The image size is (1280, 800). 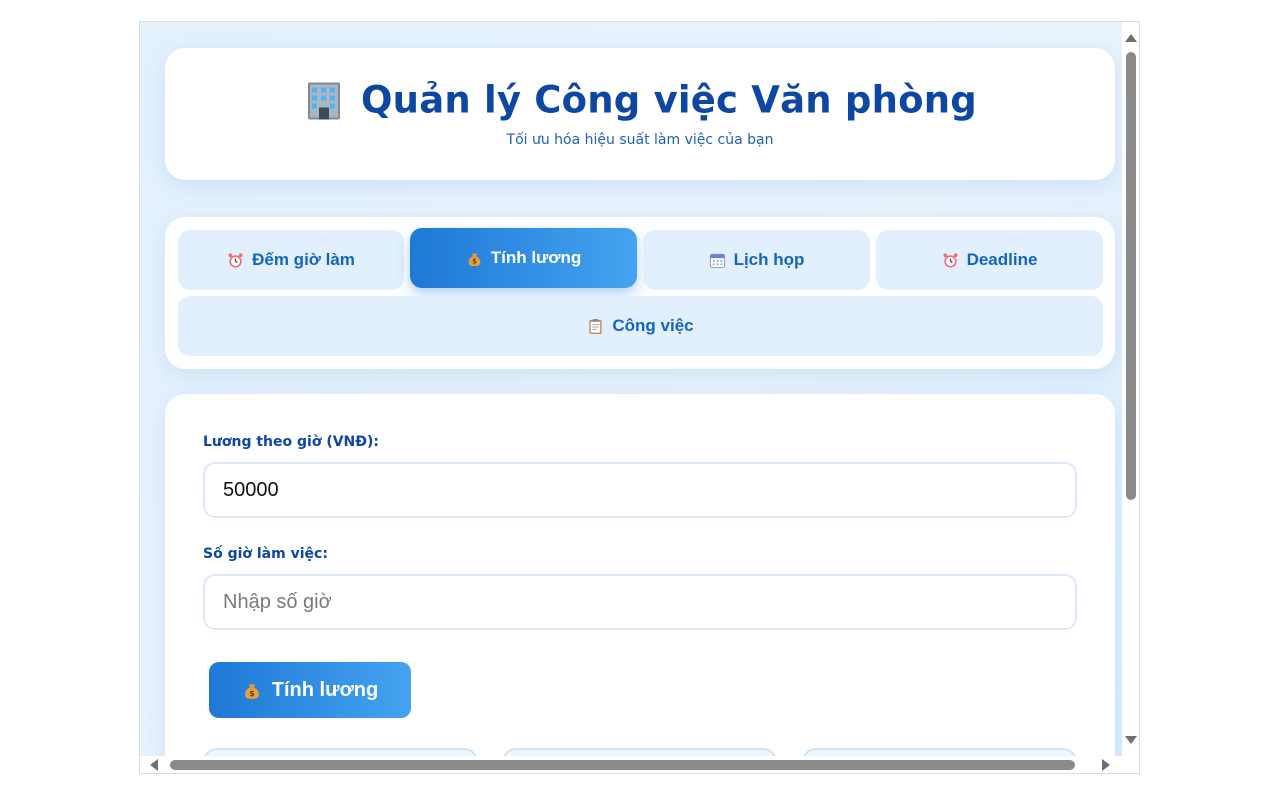 I want to click on horizontal-scrollbar, so click(x=631, y=764).